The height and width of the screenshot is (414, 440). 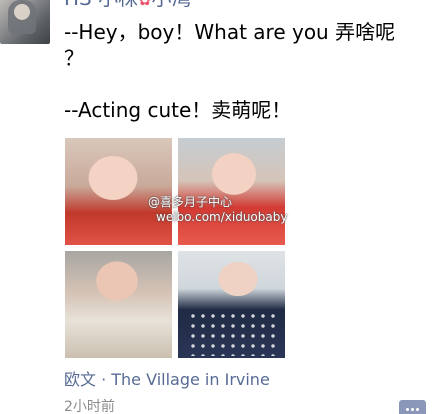 What do you see at coordinates (222, 217) in the screenshot?
I see `watermark-url: weibo.com/xiduobaby` at bounding box center [222, 217].